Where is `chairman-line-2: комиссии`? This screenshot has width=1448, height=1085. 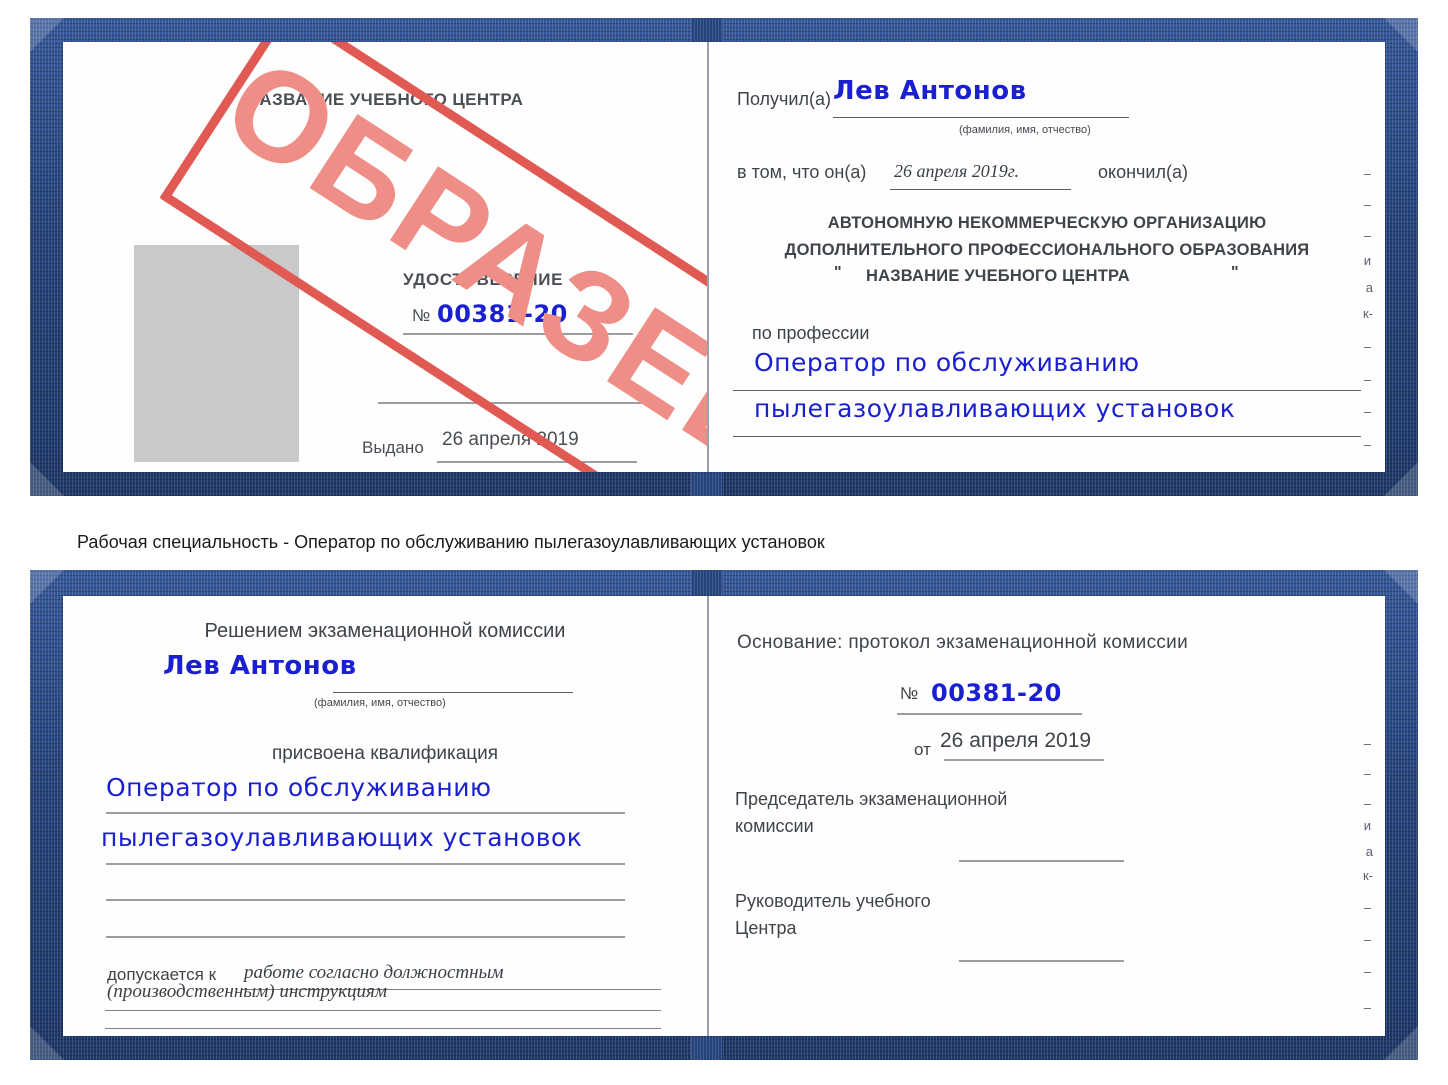
chairman-line-2: комиссии is located at coordinates (774, 826).